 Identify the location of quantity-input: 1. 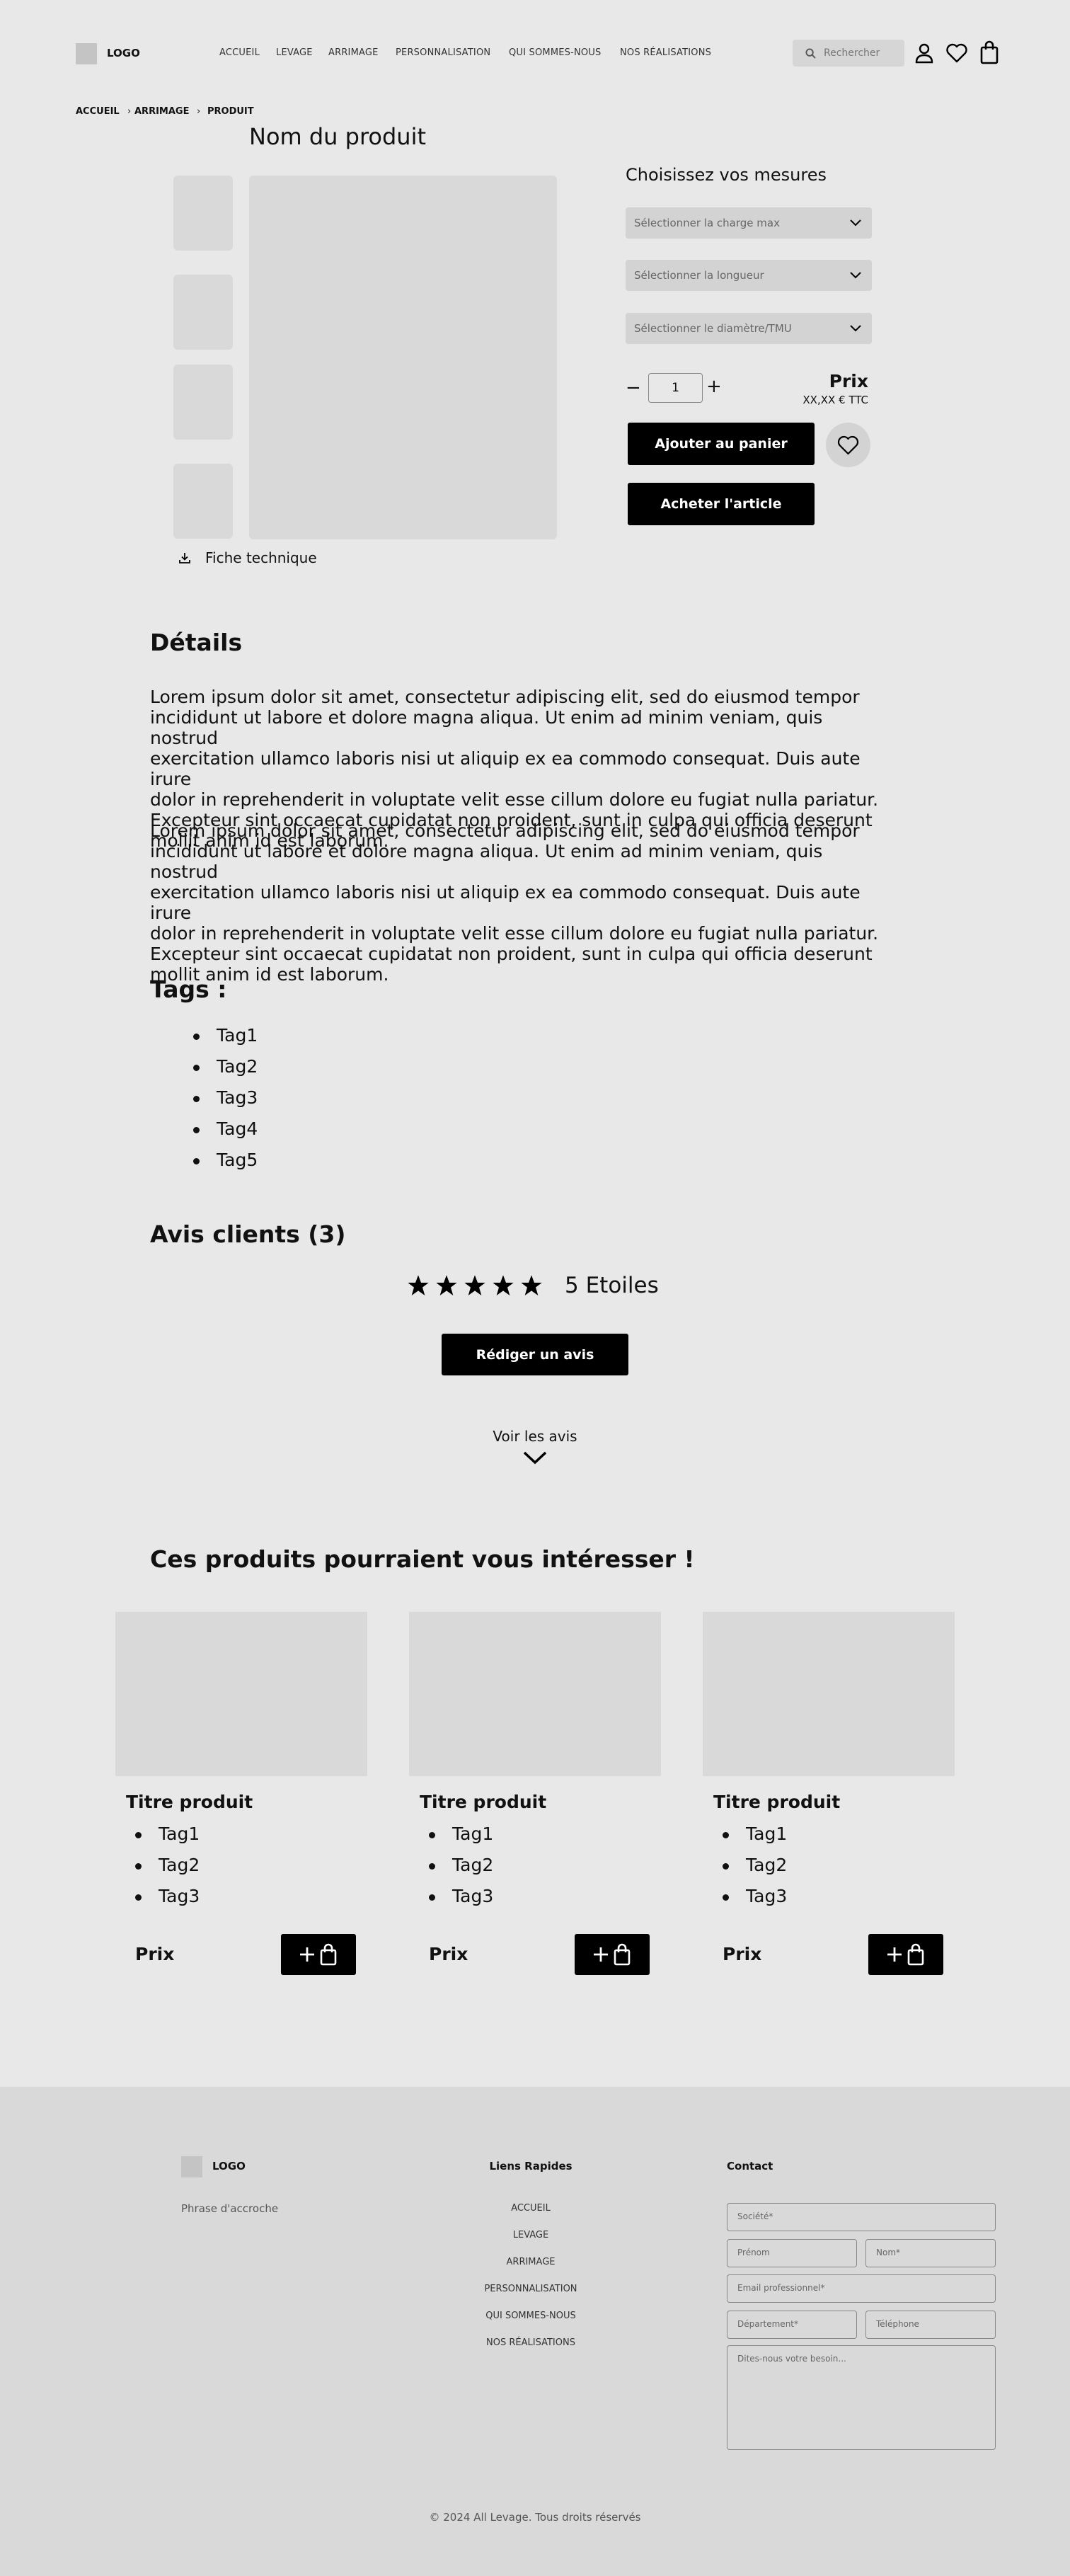
(675, 388).